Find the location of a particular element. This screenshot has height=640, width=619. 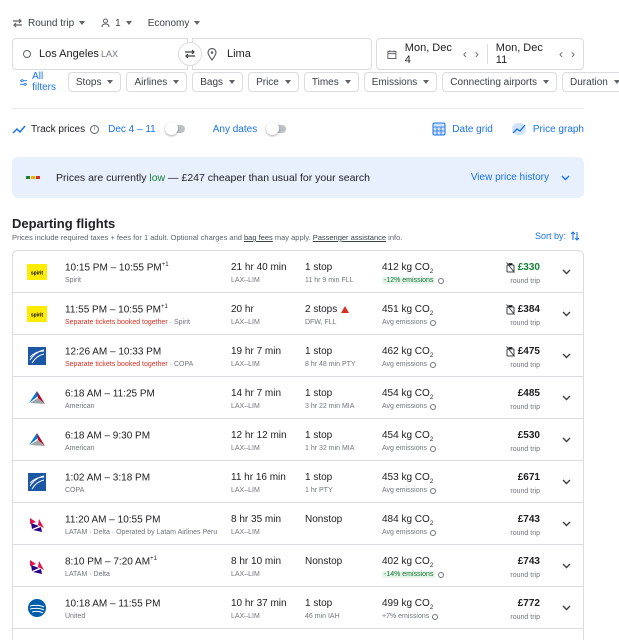

filter-chip-airlines: Airlines is located at coordinates (157, 82).